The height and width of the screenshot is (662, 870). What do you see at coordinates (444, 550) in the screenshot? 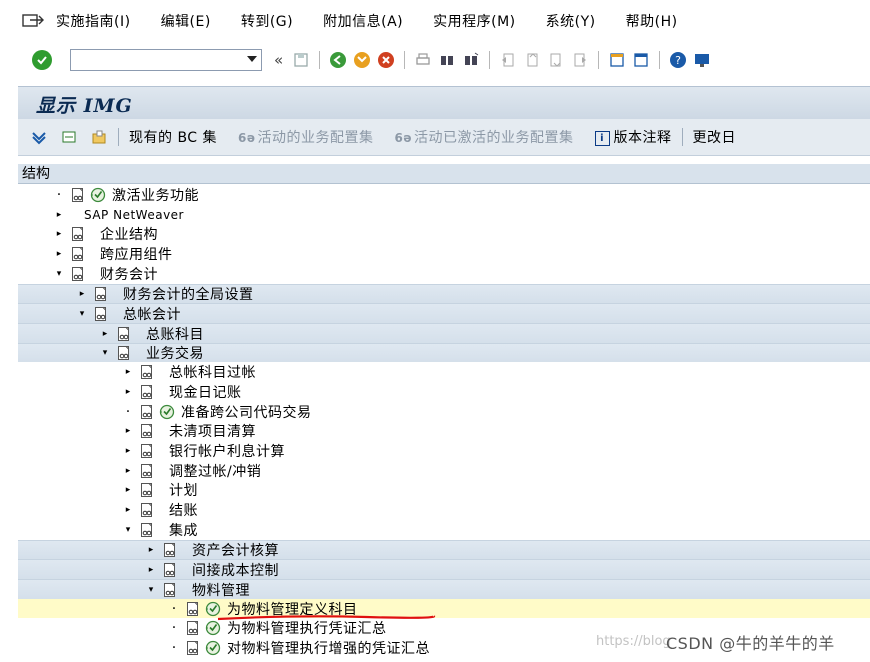
I see `tree-node: ▸ 资产会计核算` at bounding box center [444, 550].